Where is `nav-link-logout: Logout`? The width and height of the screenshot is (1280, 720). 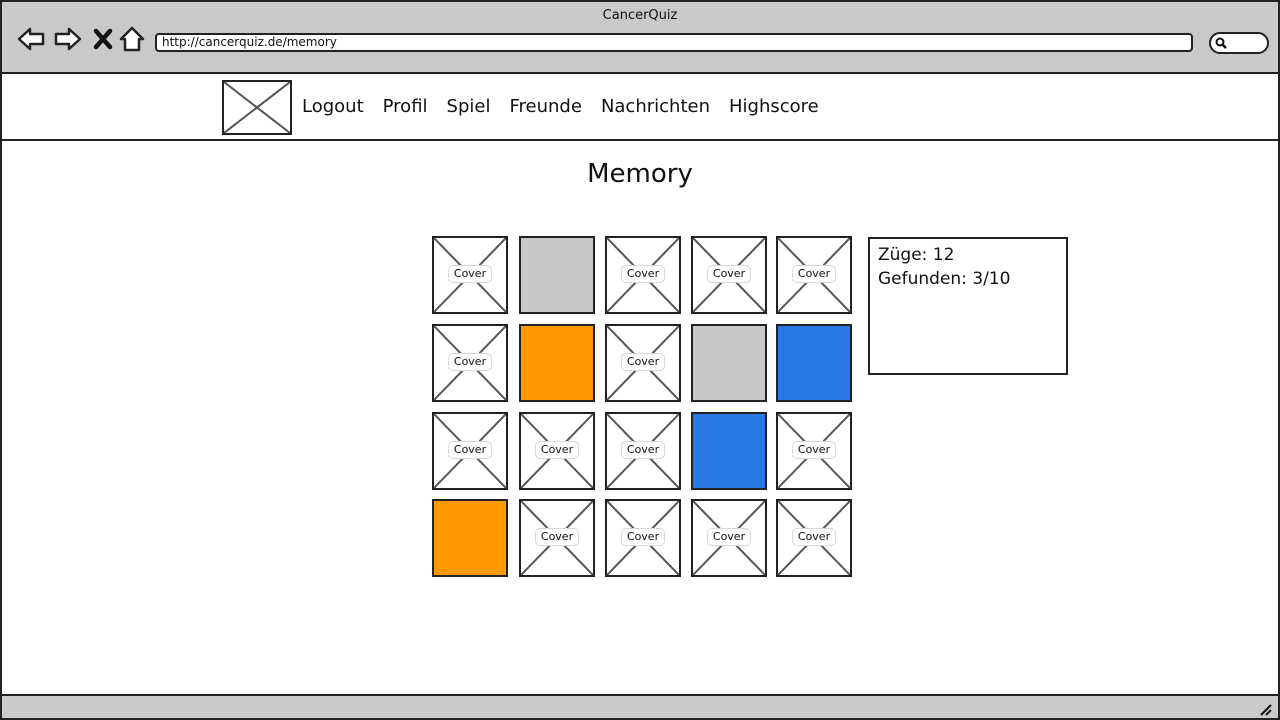 nav-link-logout: Logout is located at coordinates (333, 106).